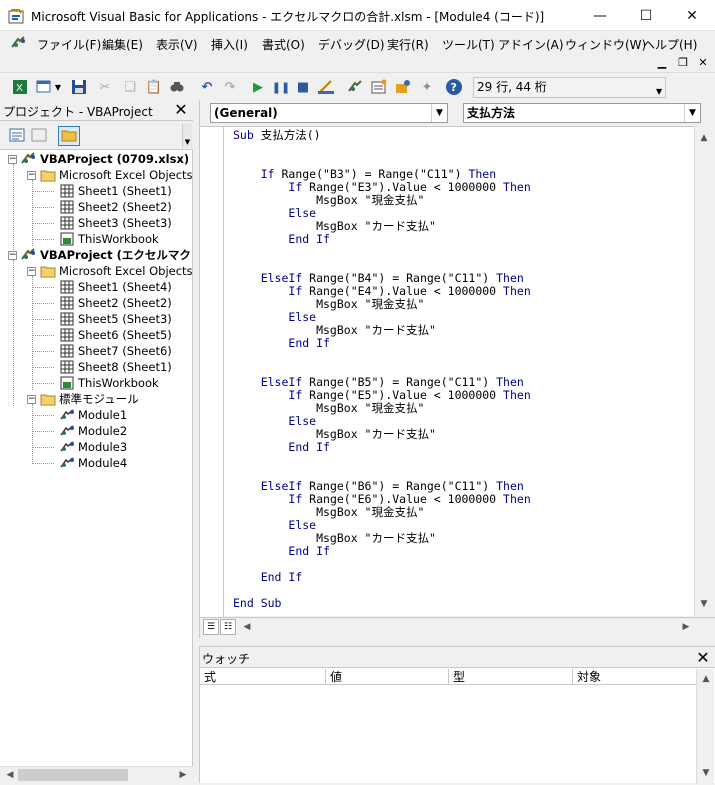  I want to click on menu-addins: アドイン(A), so click(531, 44).